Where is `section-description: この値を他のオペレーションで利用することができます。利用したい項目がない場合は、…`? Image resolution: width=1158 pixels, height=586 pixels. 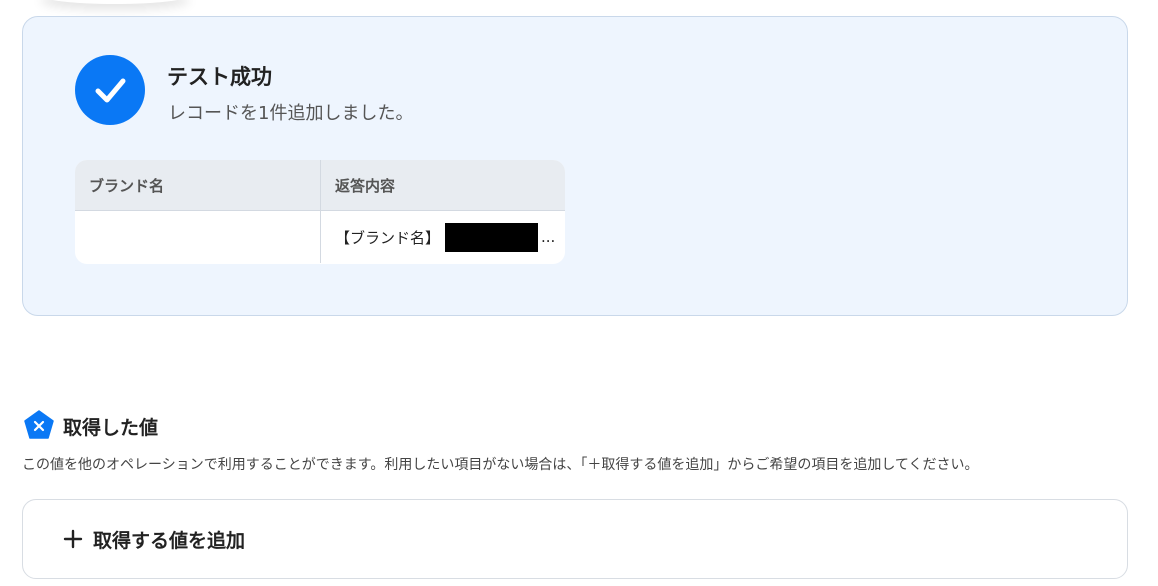
section-description: この値を他のオペレーションで利用することができます。利用したい項目がない場合は、… is located at coordinates (500, 465).